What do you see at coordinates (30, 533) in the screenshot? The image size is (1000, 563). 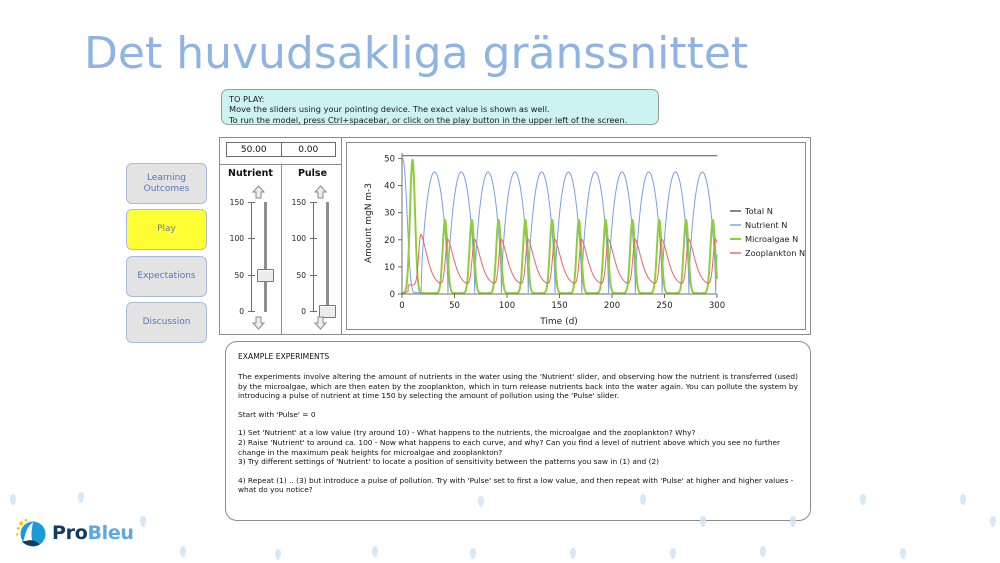 I see `probleu-wave-logo-icon` at bounding box center [30, 533].